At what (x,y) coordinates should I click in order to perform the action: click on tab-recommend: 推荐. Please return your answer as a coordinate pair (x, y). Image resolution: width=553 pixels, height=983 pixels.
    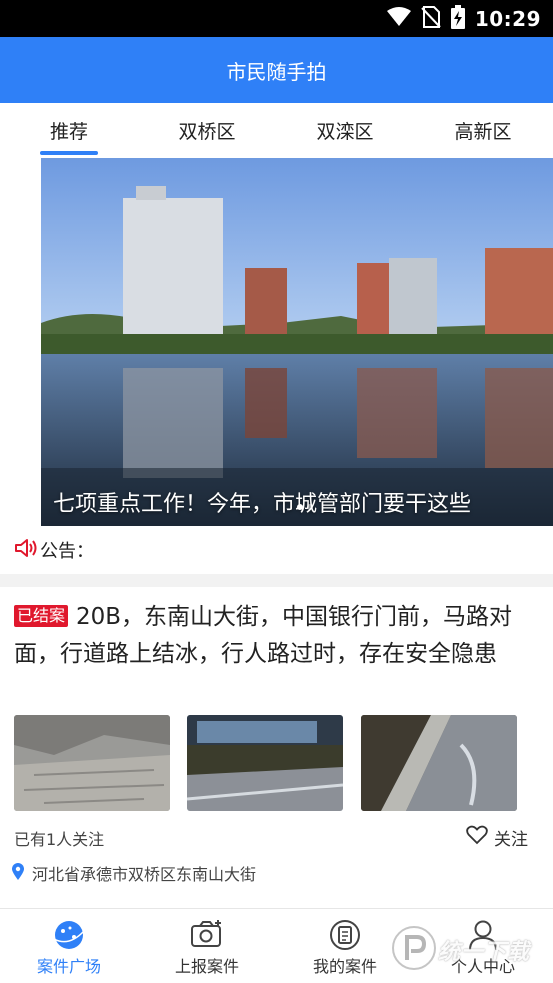
    Looking at the image, I should click on (69, 130).